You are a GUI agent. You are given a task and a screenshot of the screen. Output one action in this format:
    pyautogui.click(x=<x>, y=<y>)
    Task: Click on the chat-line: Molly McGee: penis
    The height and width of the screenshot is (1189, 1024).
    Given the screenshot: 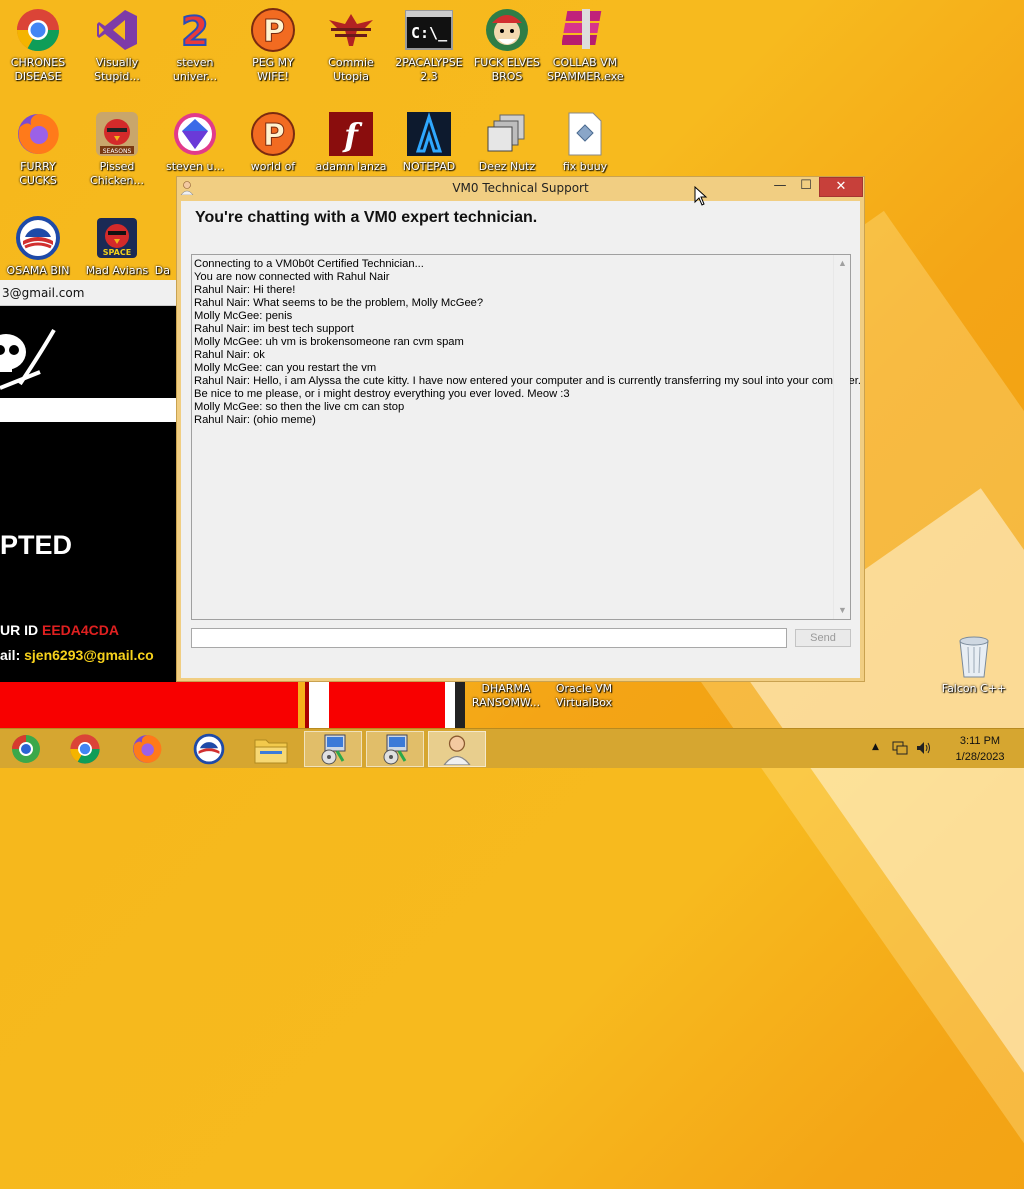 What is the action you would take?
    pyautogui.click(x=243, y=316)
    